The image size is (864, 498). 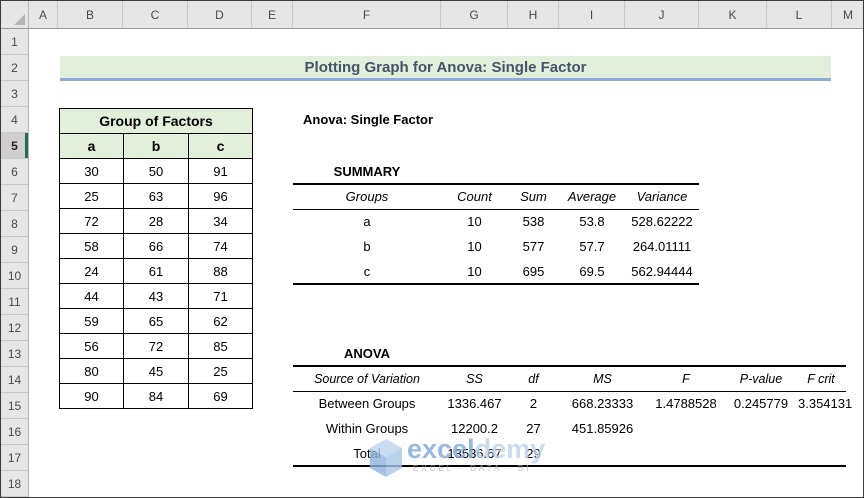 What do you see at coordinates (799, 14) in the screenshot?
I see `column-header-L: L` at bounding box center [799, 14].